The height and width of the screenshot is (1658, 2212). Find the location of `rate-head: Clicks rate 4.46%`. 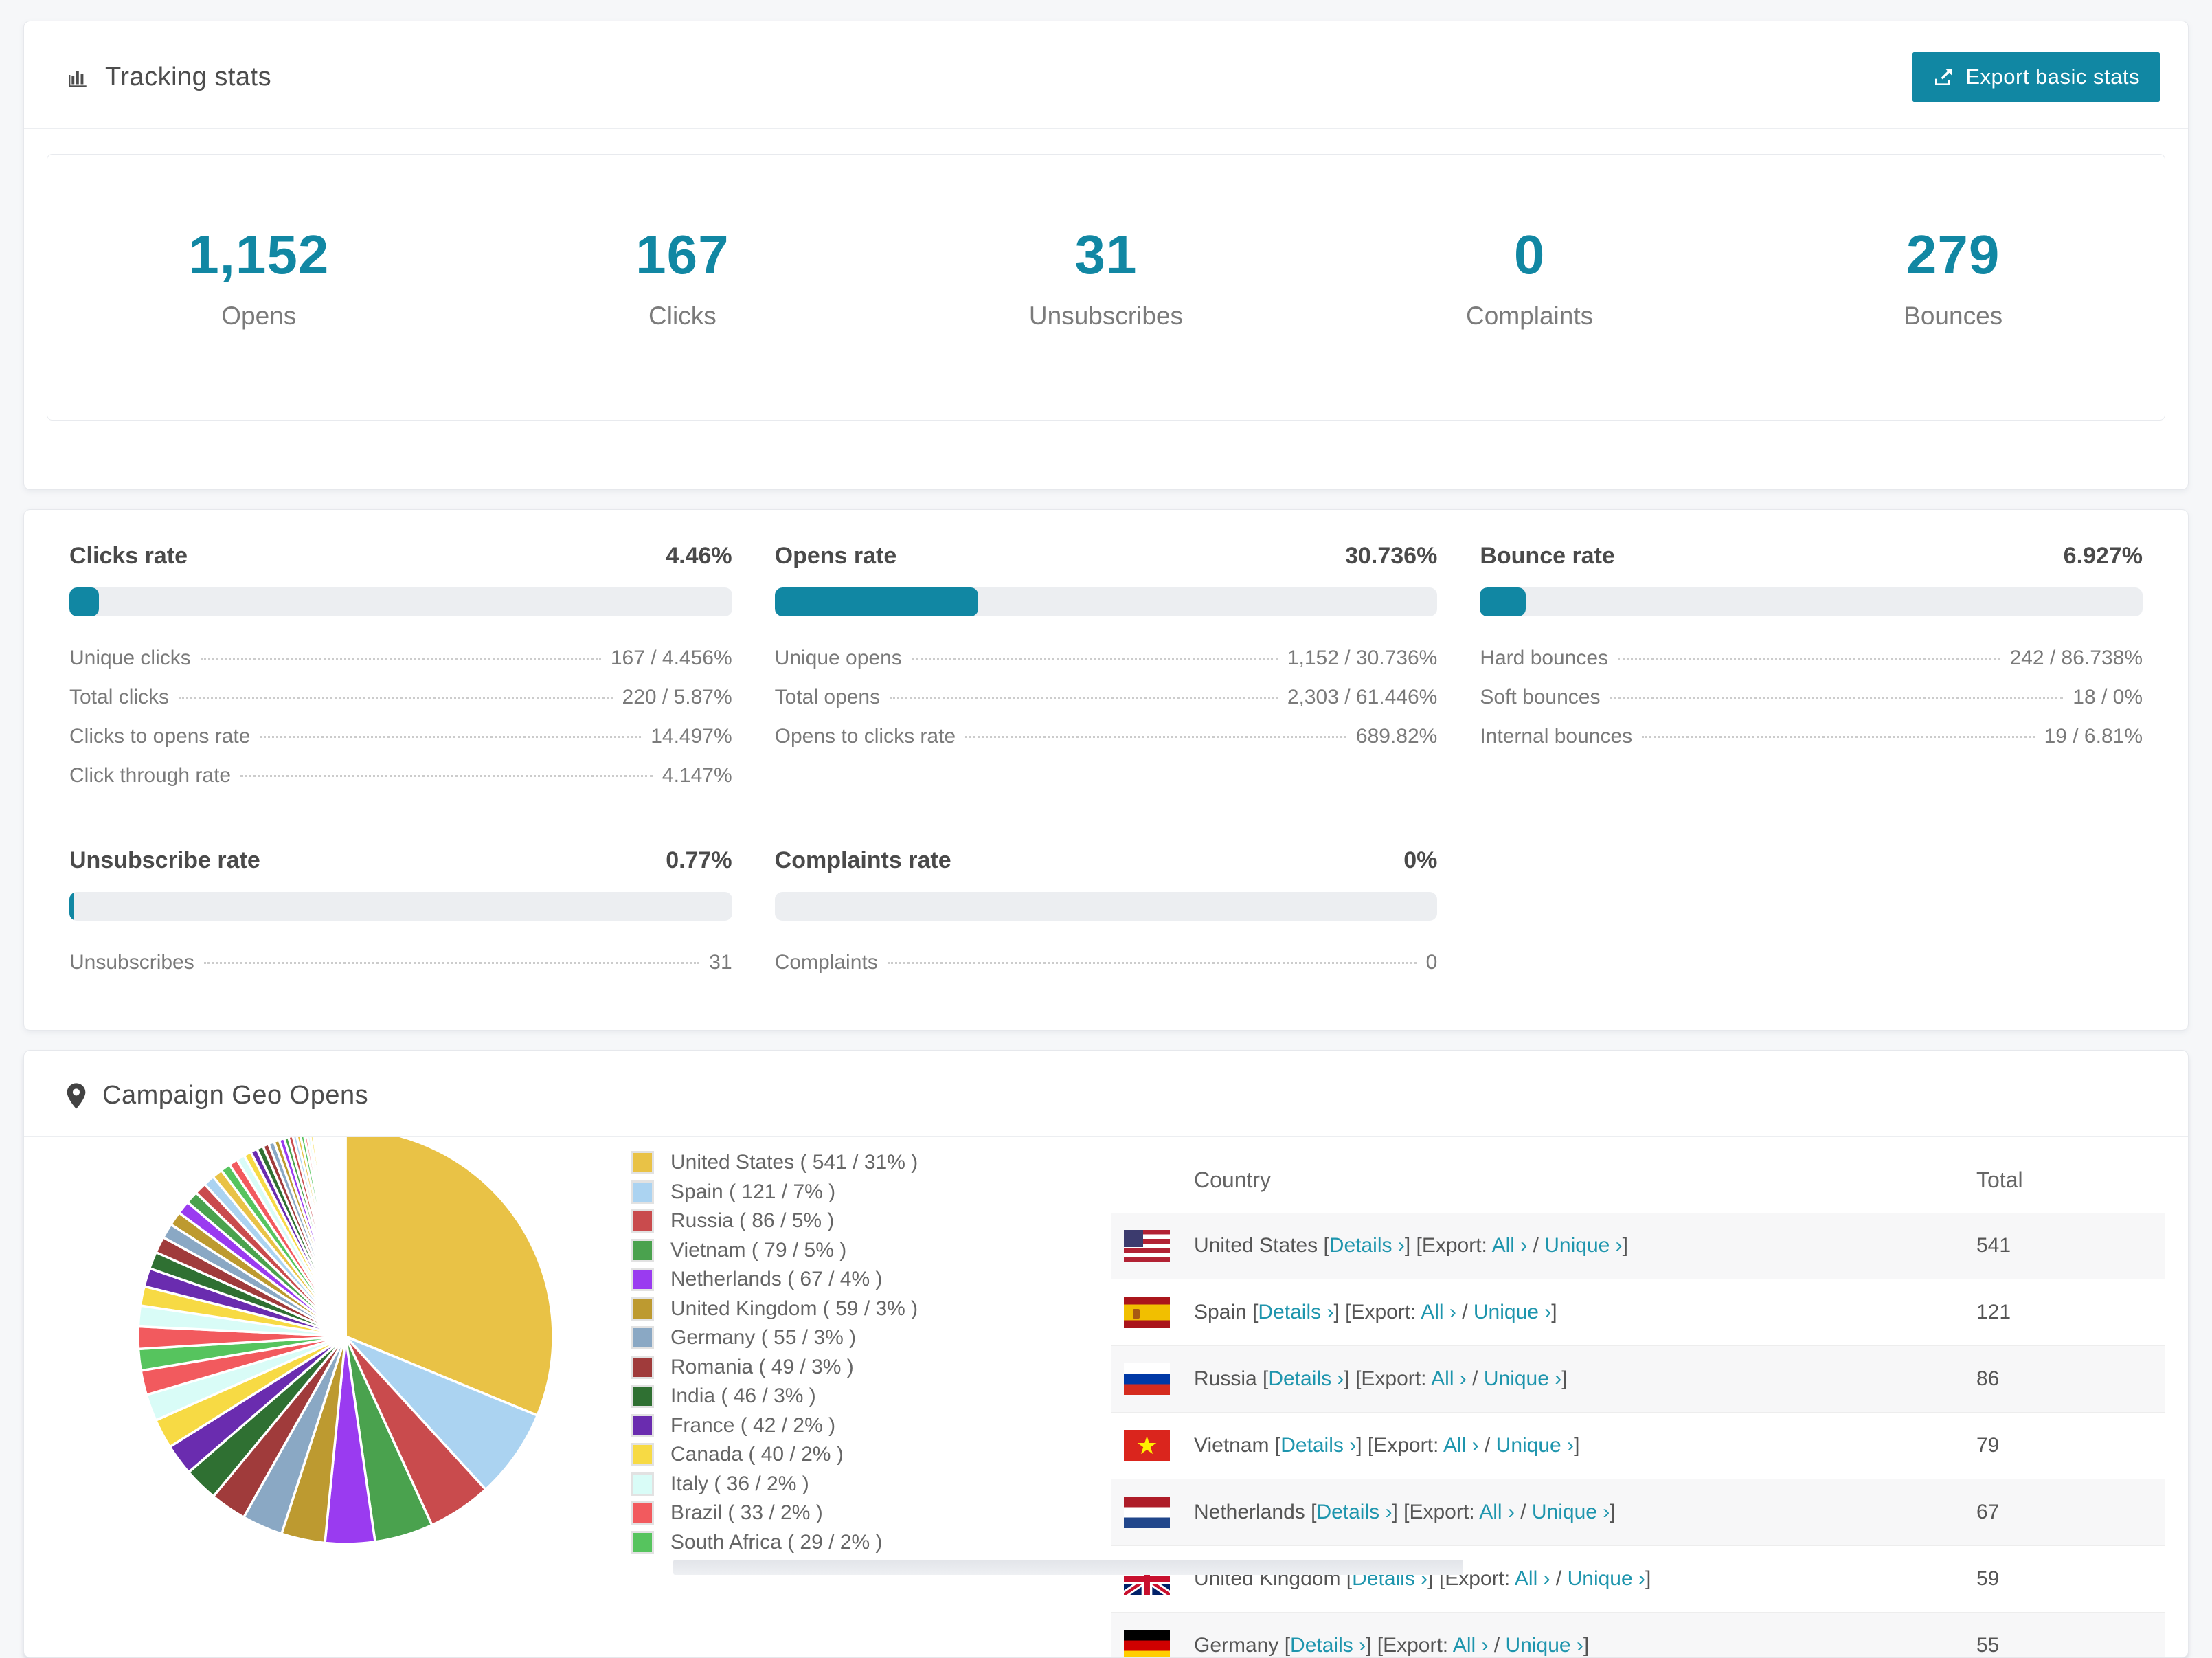

rate-head: Clicks rate 4.46% is located at coordinates (400, 556).